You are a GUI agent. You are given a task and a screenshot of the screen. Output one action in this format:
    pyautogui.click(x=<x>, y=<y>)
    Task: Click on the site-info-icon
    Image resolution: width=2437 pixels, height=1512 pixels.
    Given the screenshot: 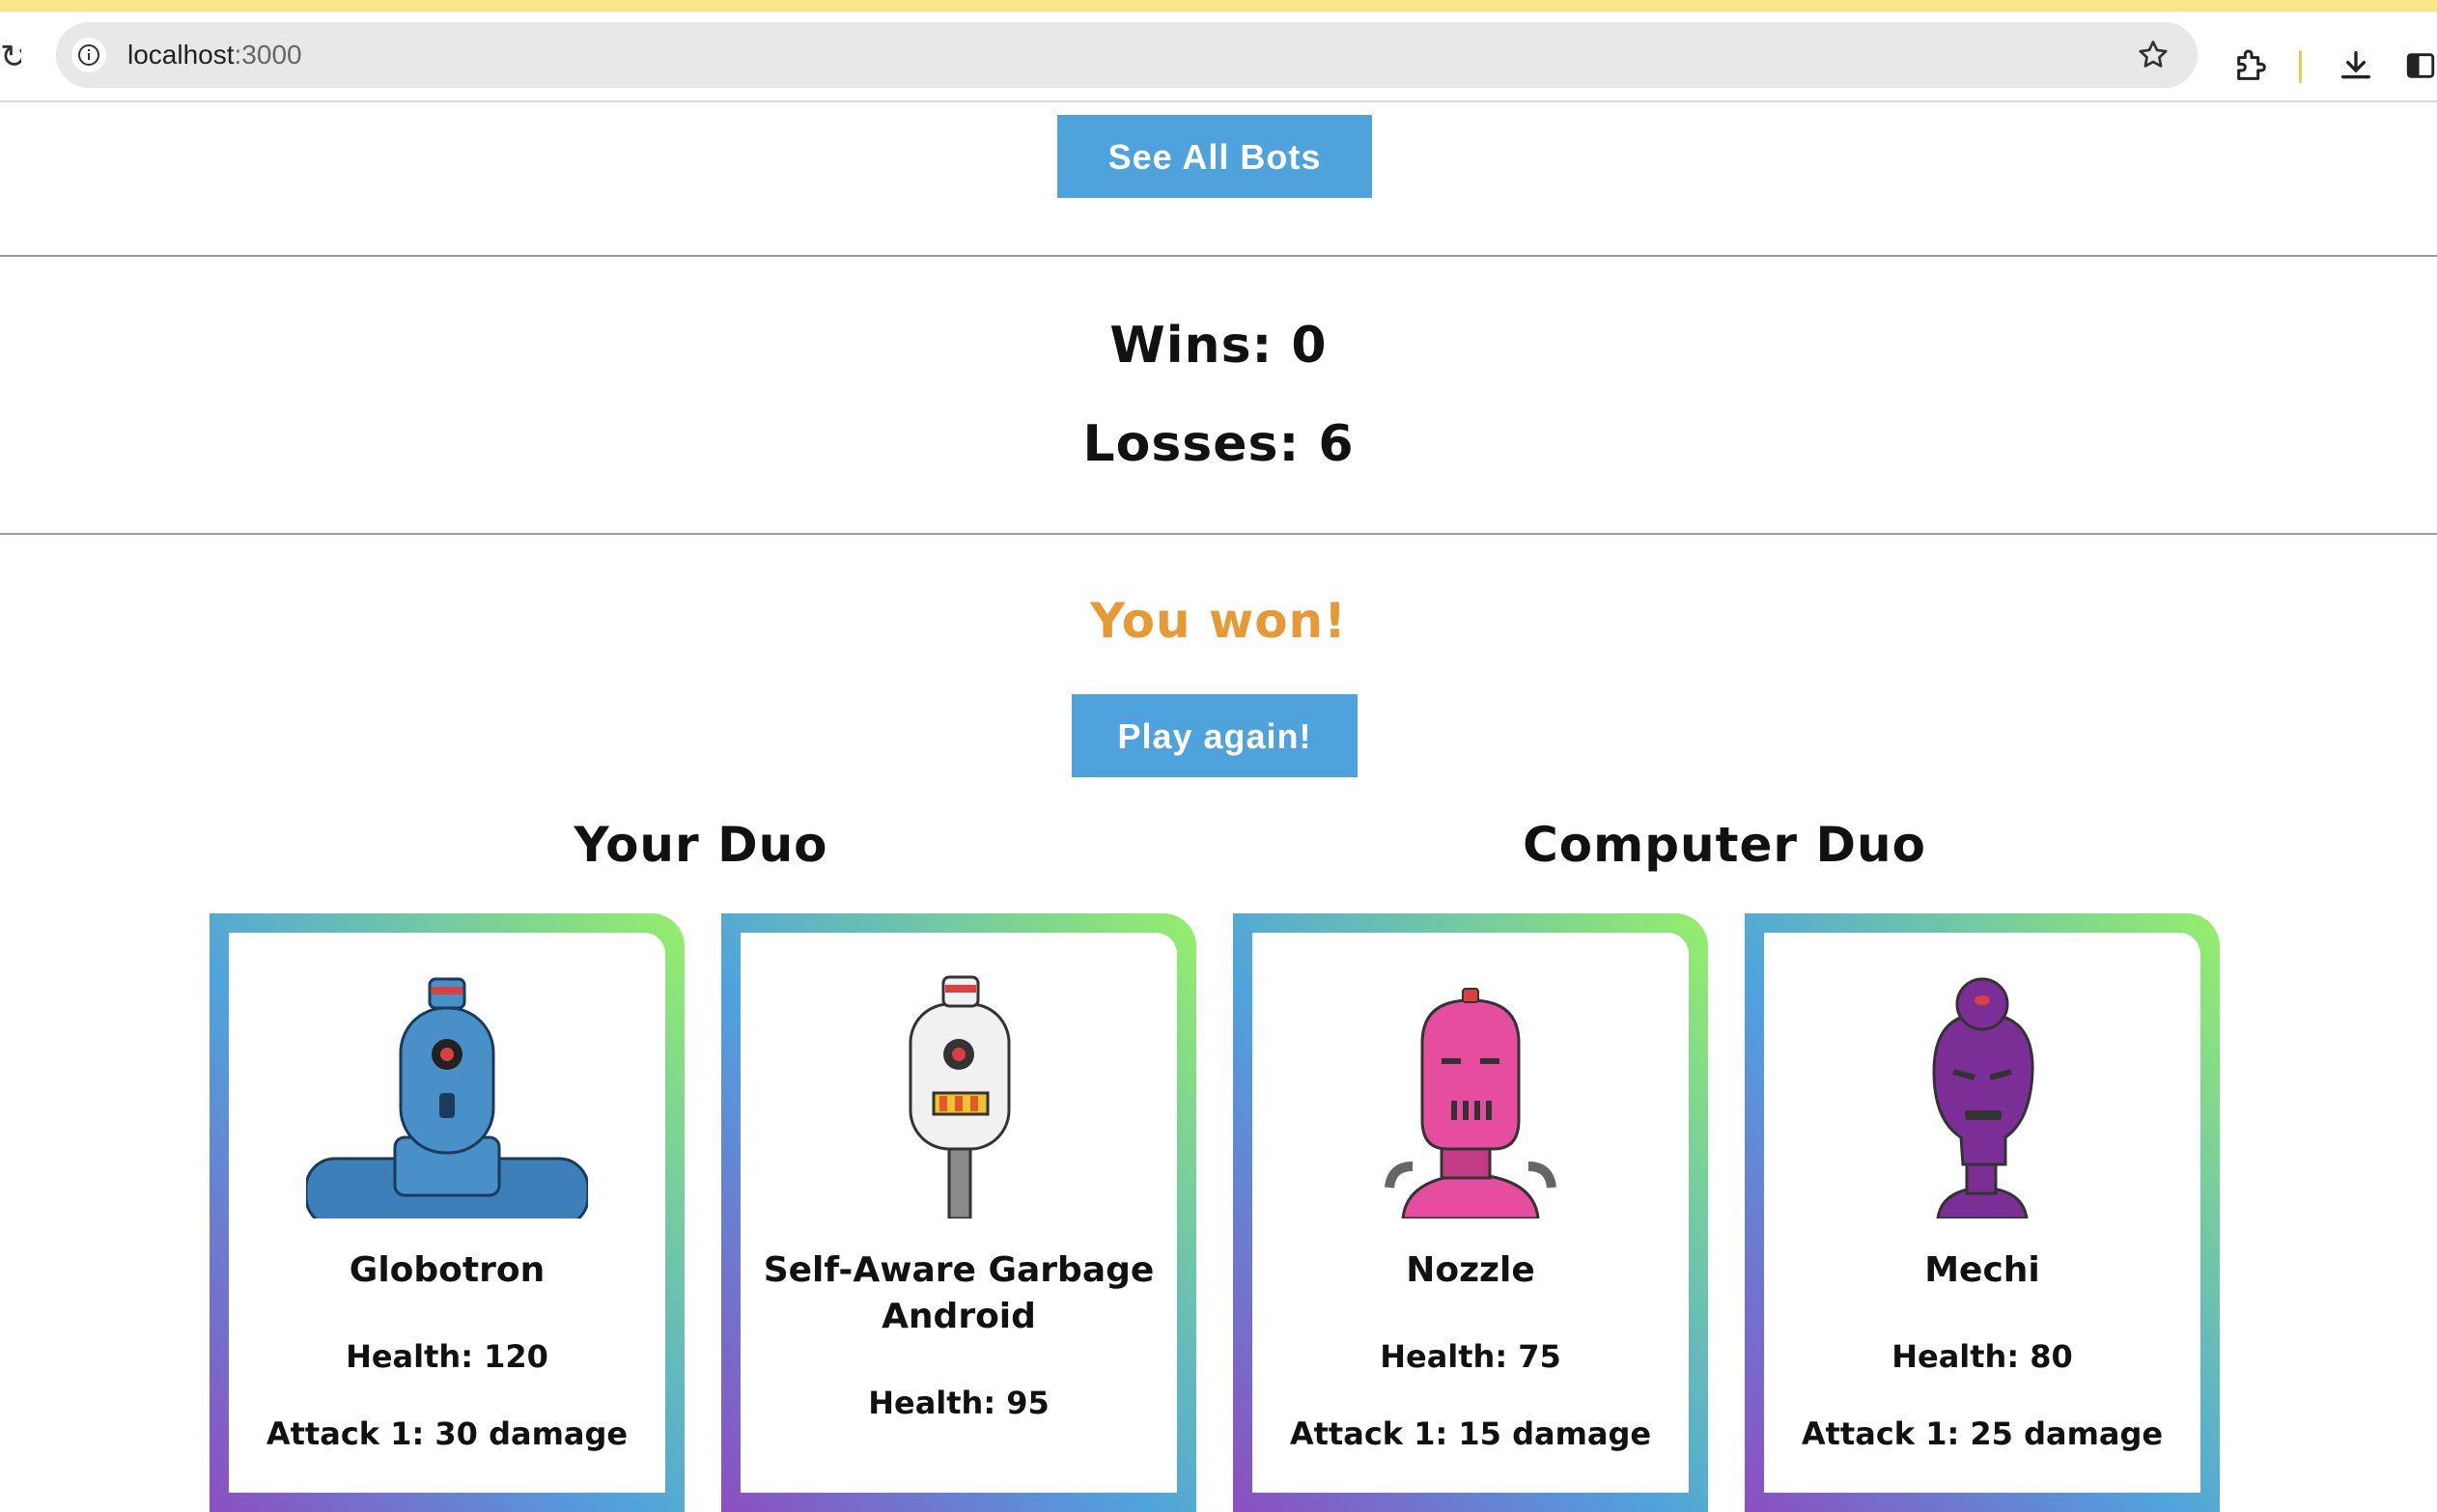 What is the action you would take?
    pyautogui.click(x=88, y=55)
    